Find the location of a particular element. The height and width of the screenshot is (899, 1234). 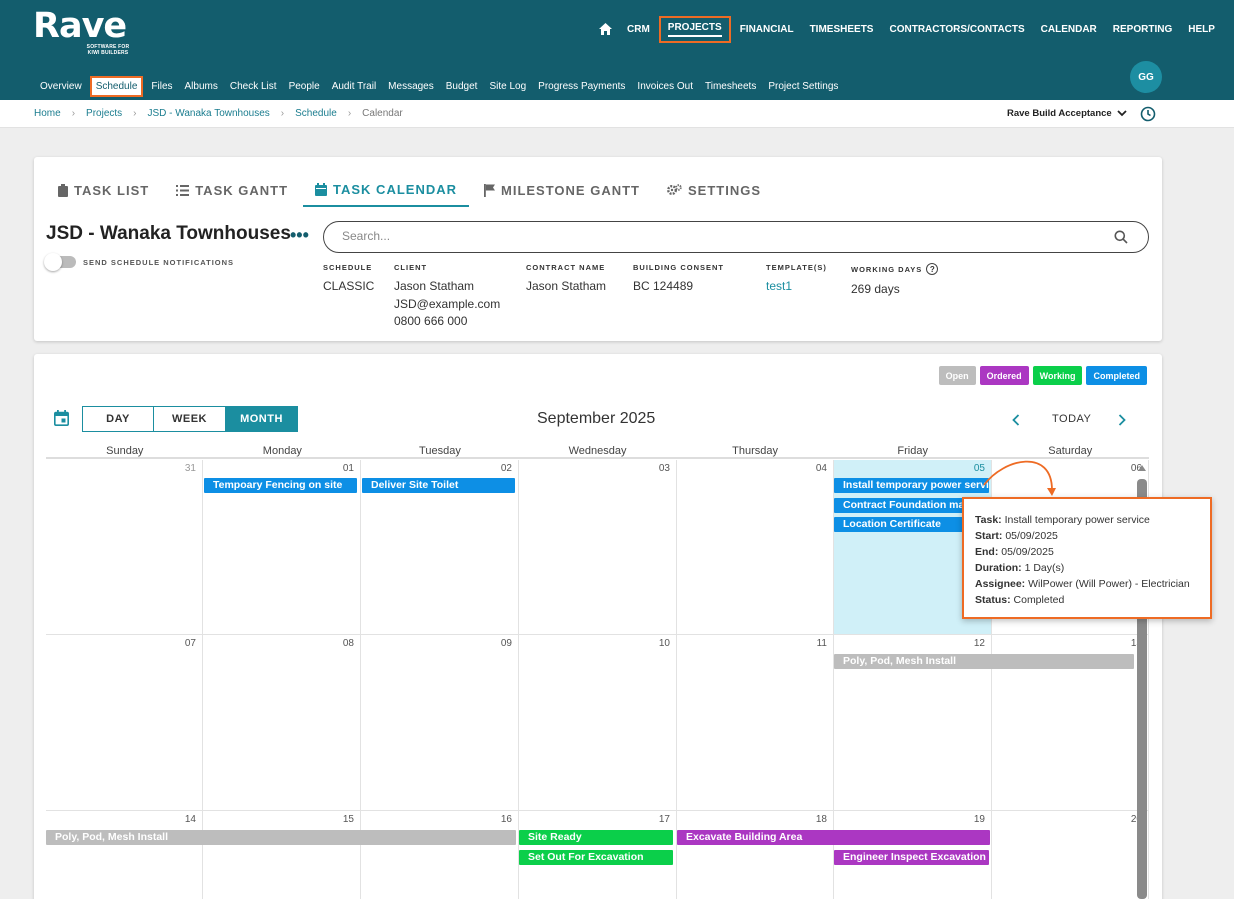

day-cell: 07 is located at coordinates (124, 723).